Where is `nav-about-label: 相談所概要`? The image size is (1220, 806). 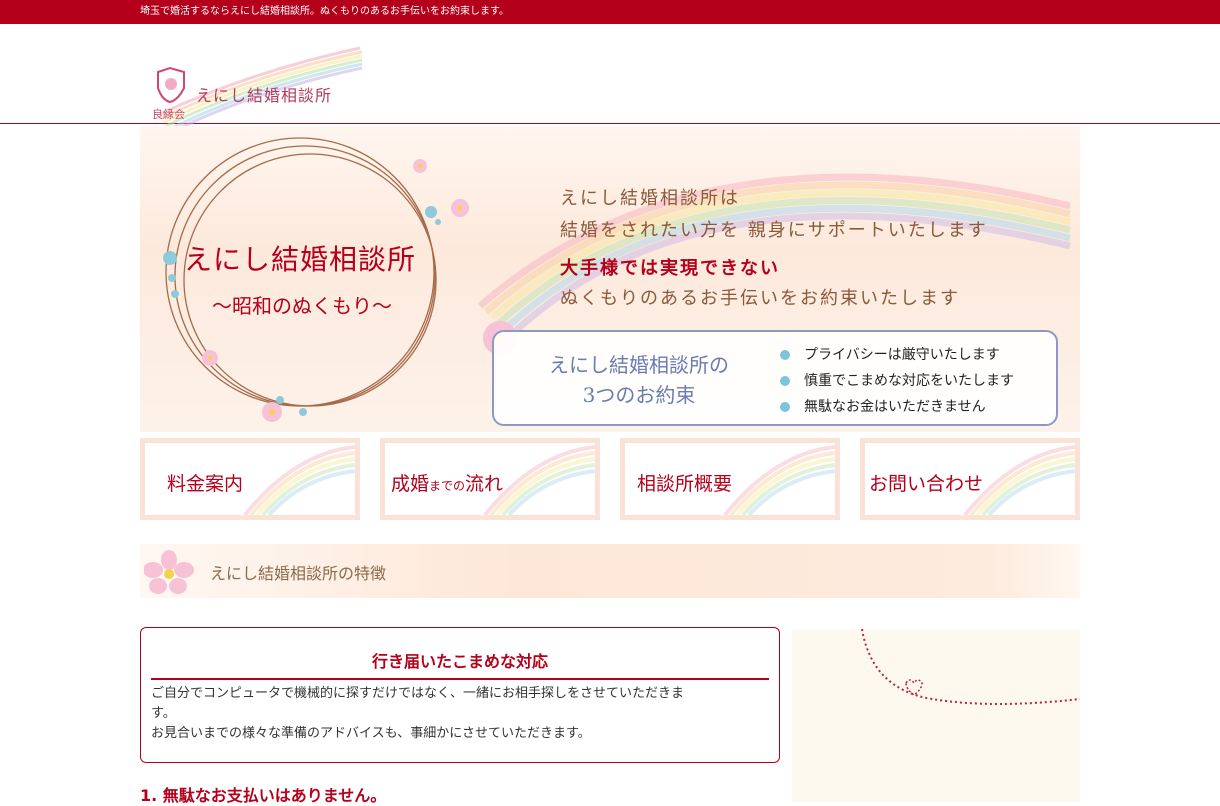 nav-about-label: 相談所概要 is located at coordinates (685, 484).